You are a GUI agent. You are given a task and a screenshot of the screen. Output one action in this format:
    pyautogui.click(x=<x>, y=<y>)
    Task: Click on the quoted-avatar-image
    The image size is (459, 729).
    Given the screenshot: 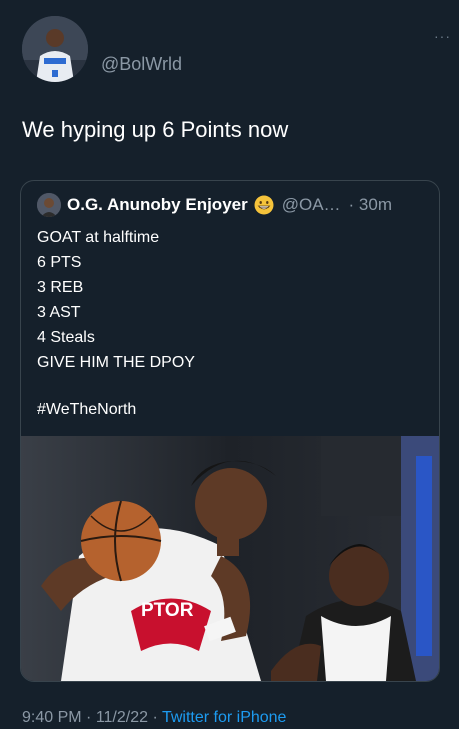 What is the action you would take?
    pyautogui.click(x=49, y=205)
    